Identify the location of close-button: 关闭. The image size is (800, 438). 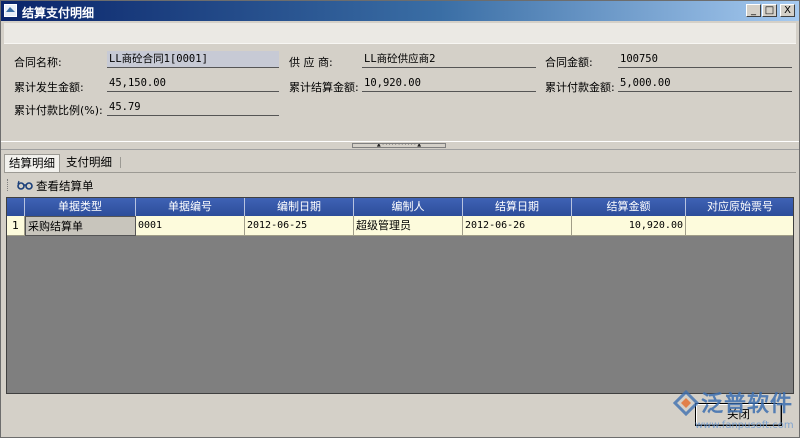
(738, 414).